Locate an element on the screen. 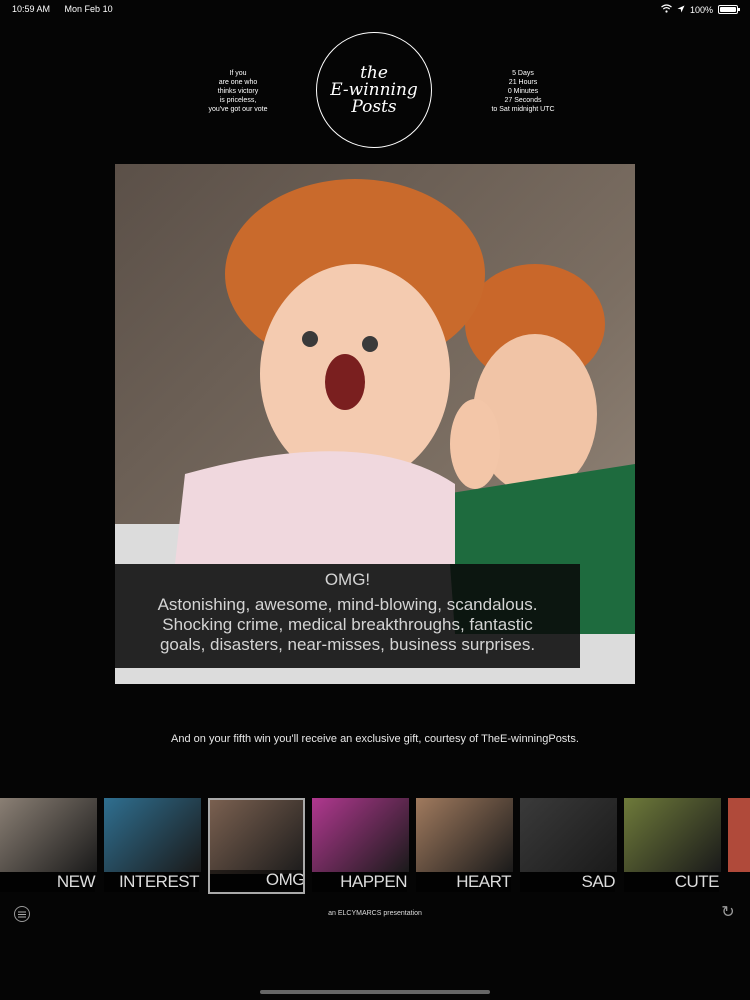 Image resolution: width=750 pixels, height=1000 pixels. category-tile-interest: INTEREST is located at coordinates (152, 846).